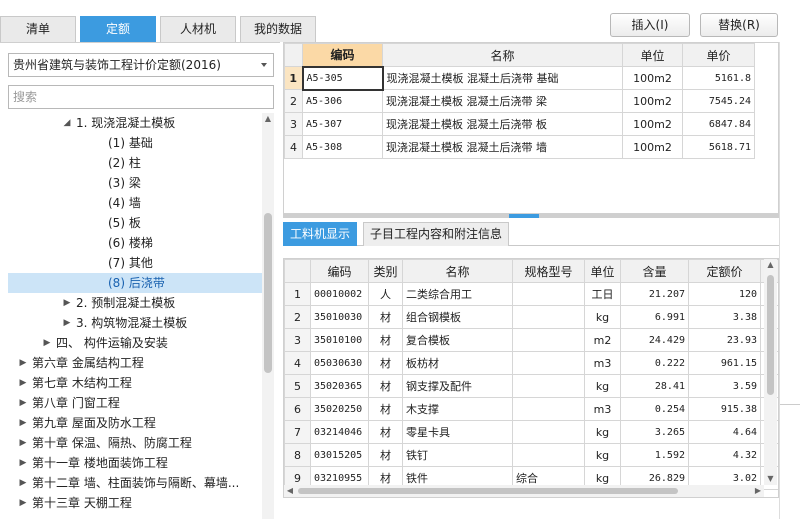  I want to click on code-cell: A5-308, so click(342, 147).